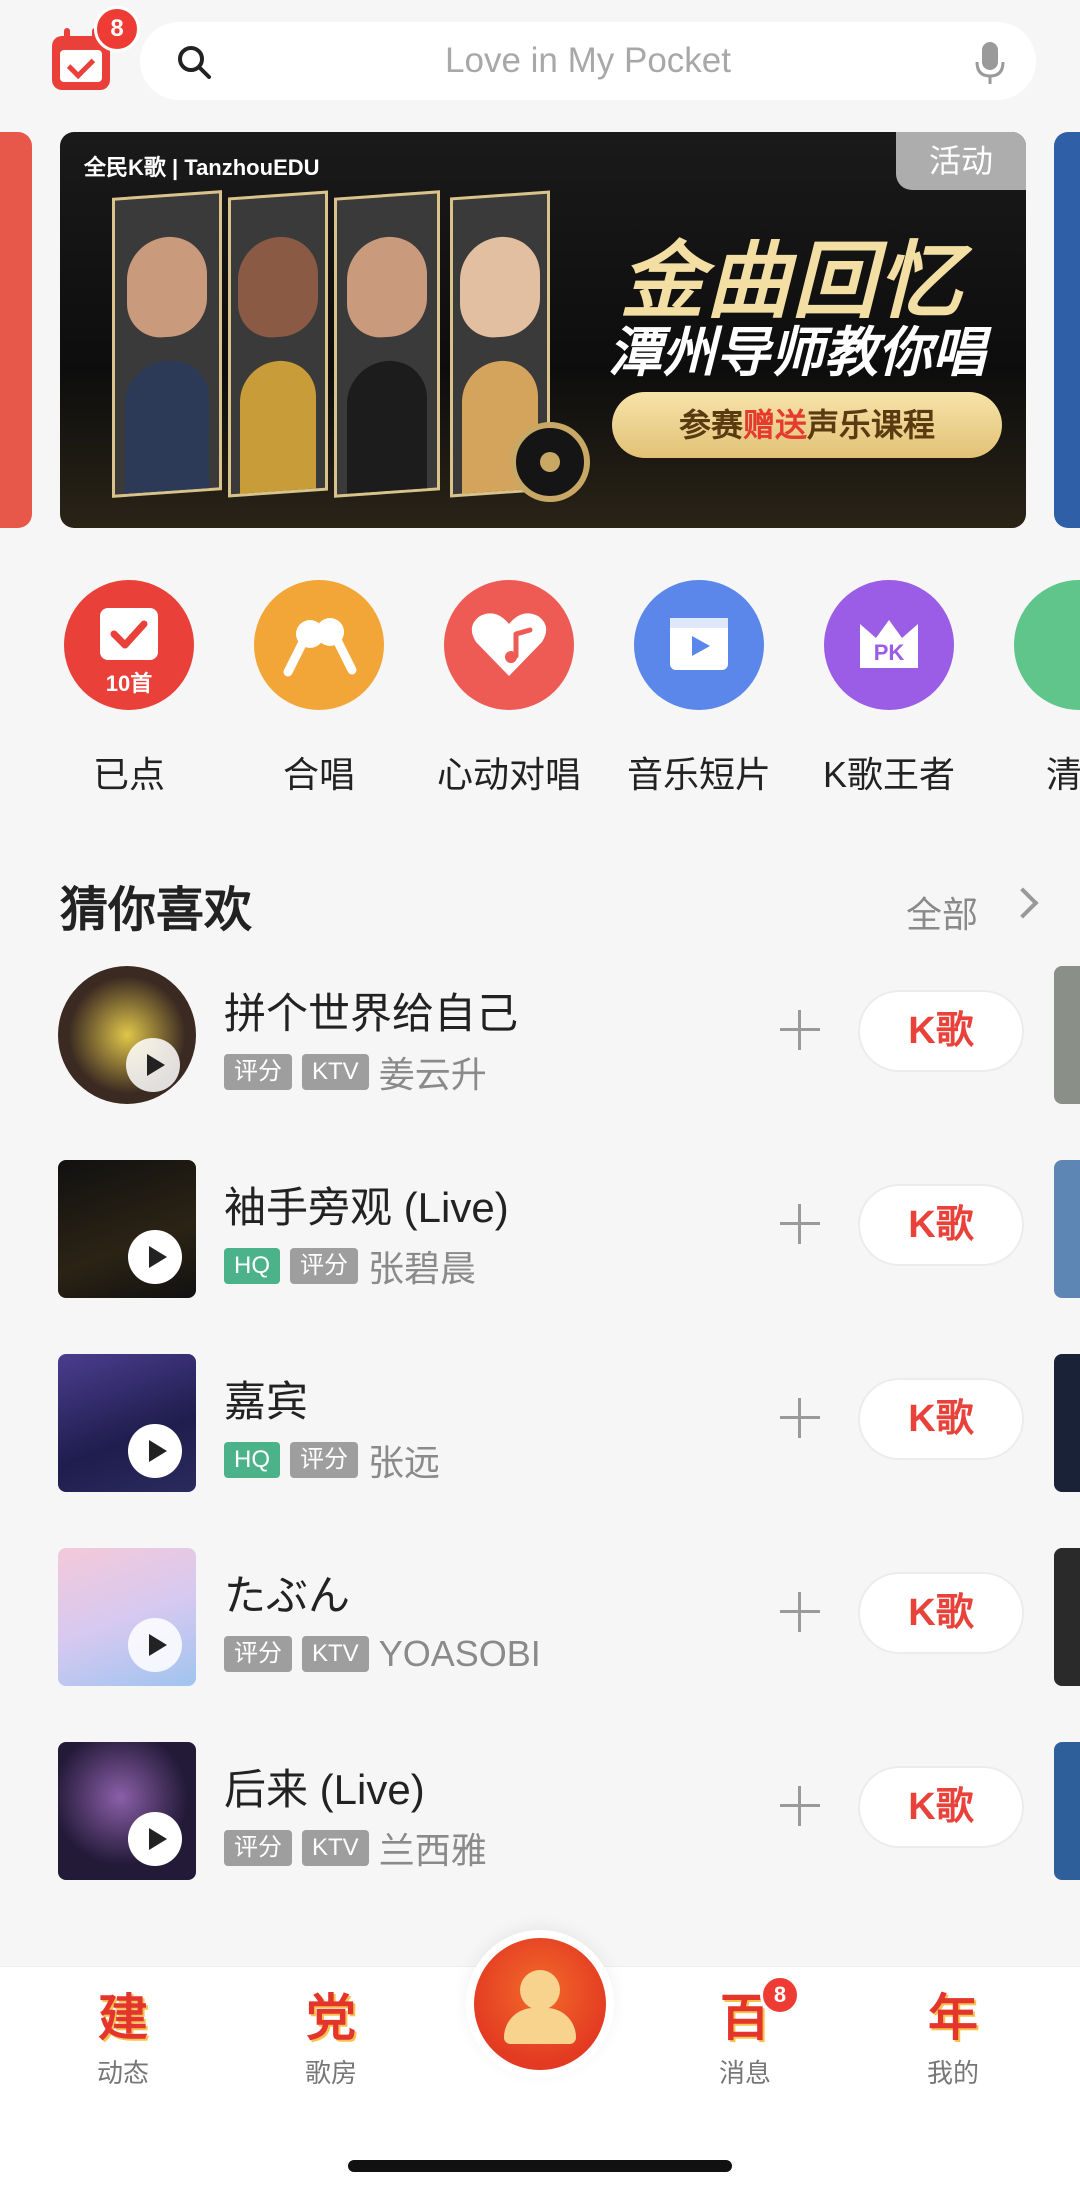 This screenshot has width=1080, height=2196. Describe the element at coordinates (16, 330) in the screenshot. I see `banner-prev-peek` at that location.